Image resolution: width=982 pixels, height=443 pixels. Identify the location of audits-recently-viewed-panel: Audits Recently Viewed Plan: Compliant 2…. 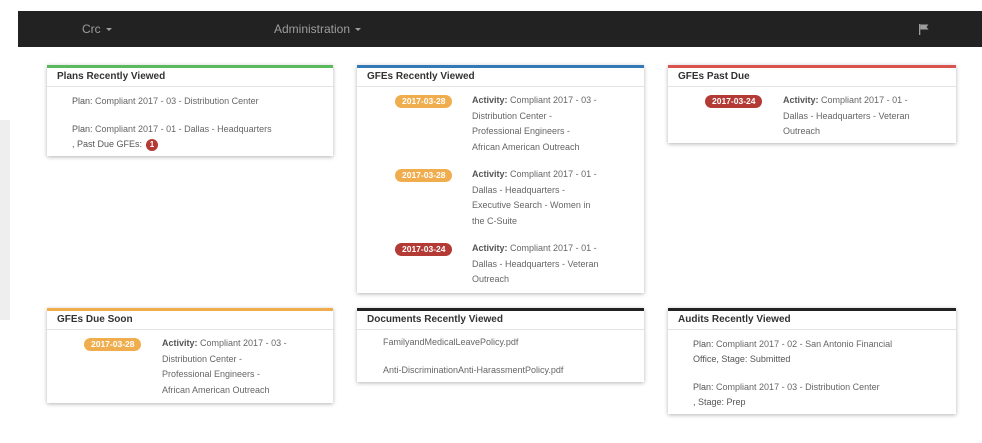
(812, 361).